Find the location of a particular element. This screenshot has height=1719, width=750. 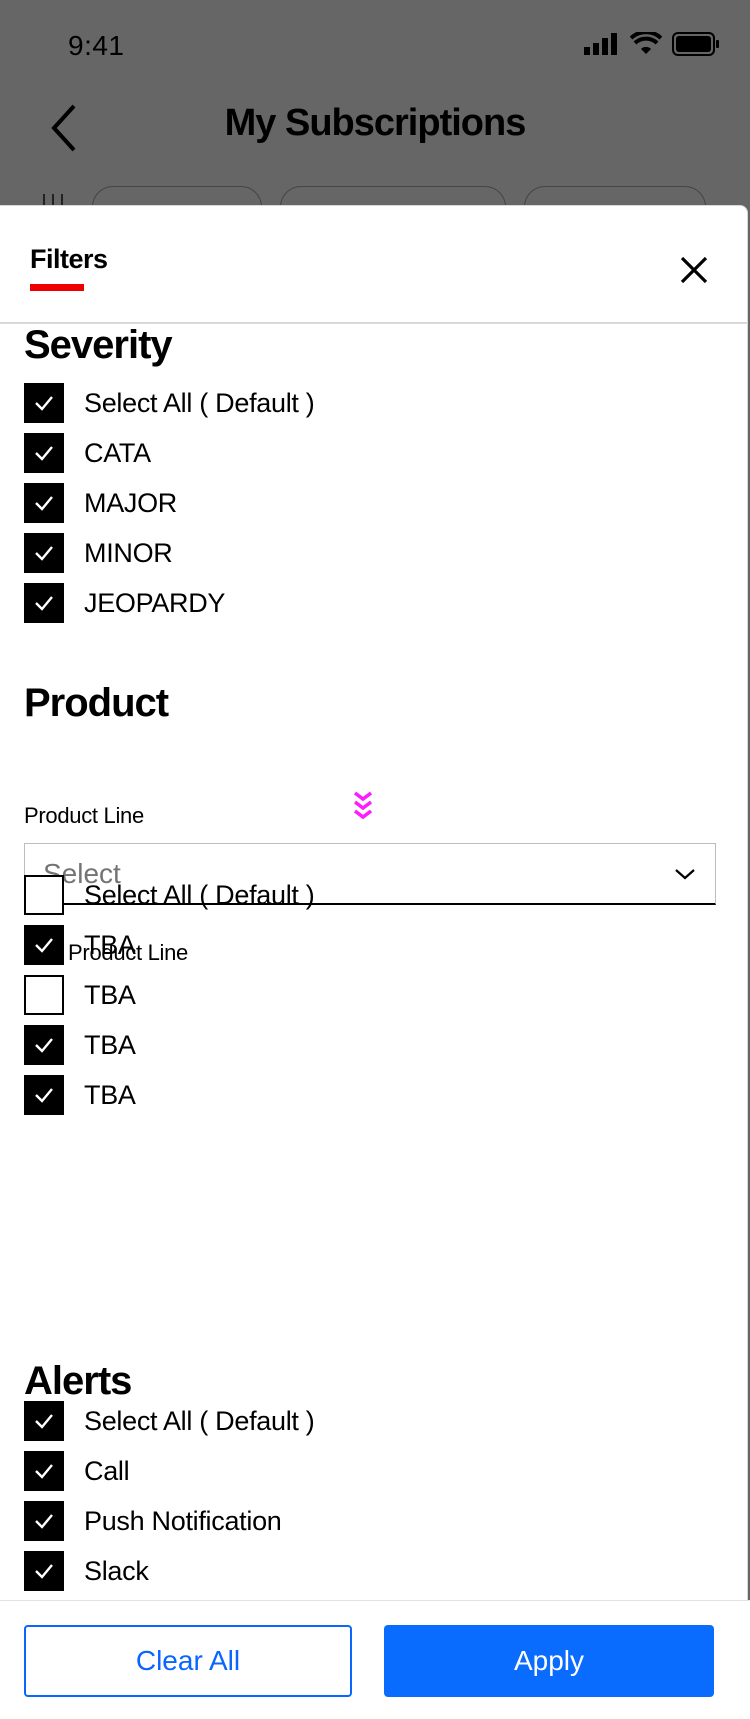

alerts-option-label: Call is located at coordinates (107, 1470).